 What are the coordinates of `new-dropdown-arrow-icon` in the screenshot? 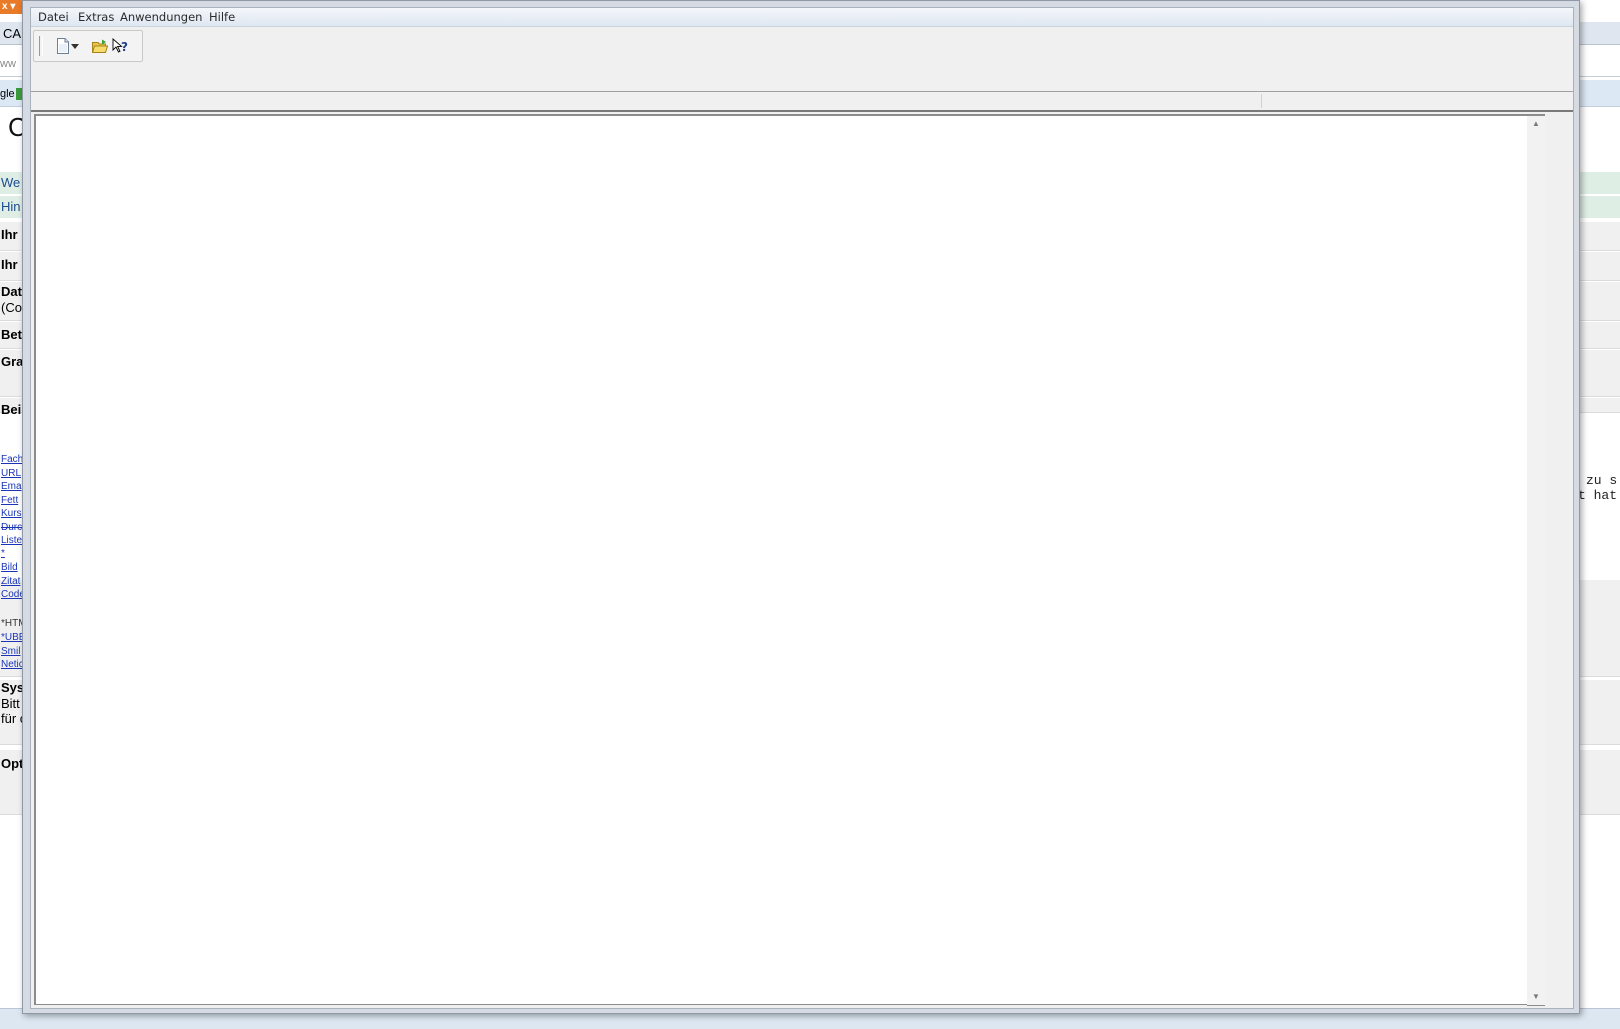 It's located at (75, 46).